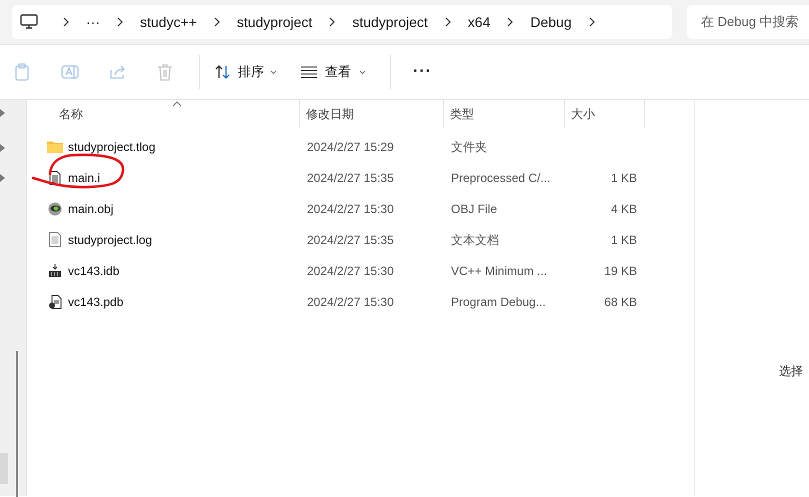  I want to click on paste-icon, so click(22, 72).